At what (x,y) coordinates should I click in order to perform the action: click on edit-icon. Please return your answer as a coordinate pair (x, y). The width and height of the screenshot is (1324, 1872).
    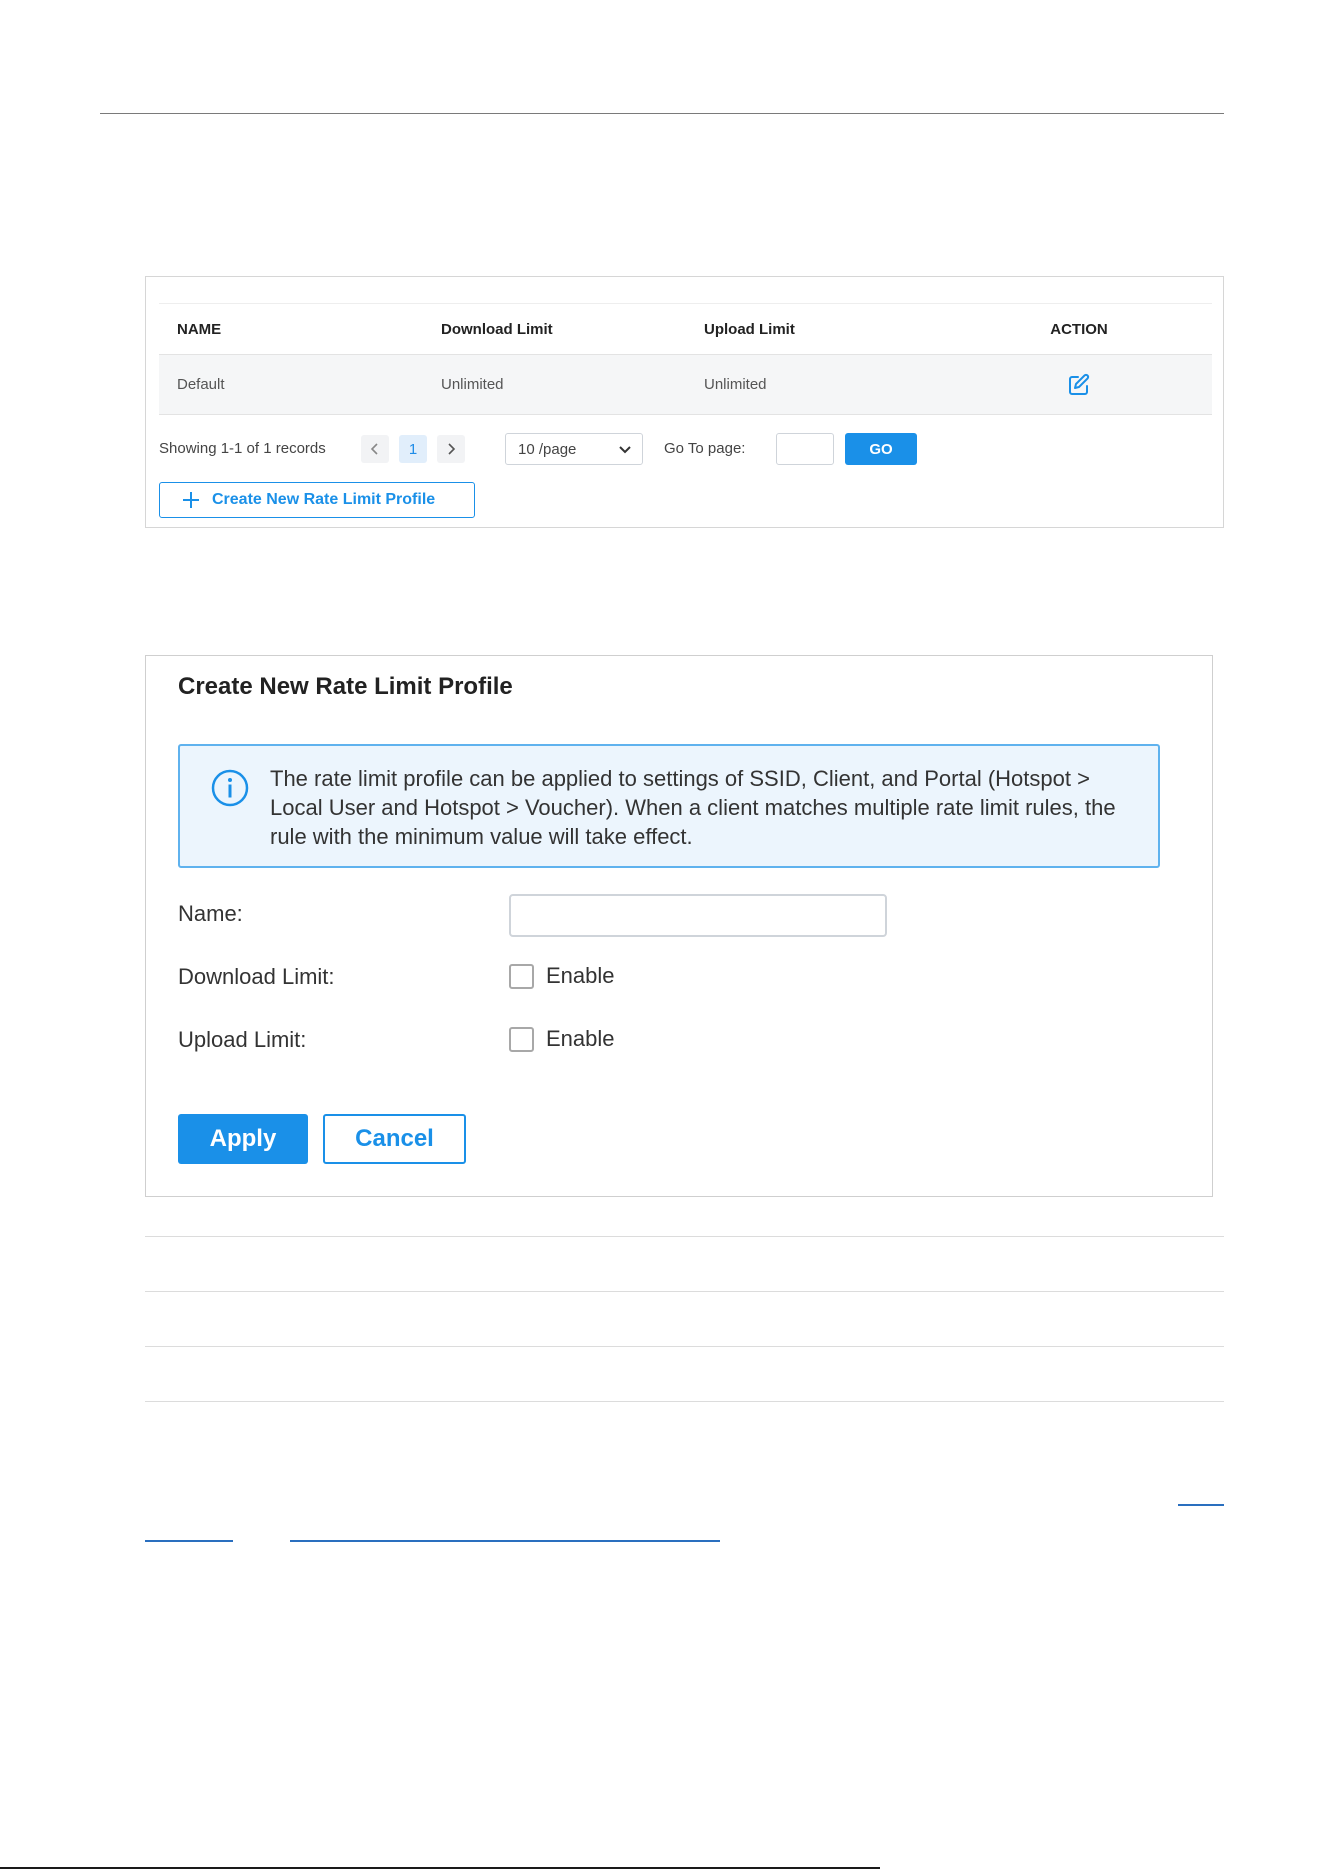
    Looking at the image, I should click on (1079, 385).